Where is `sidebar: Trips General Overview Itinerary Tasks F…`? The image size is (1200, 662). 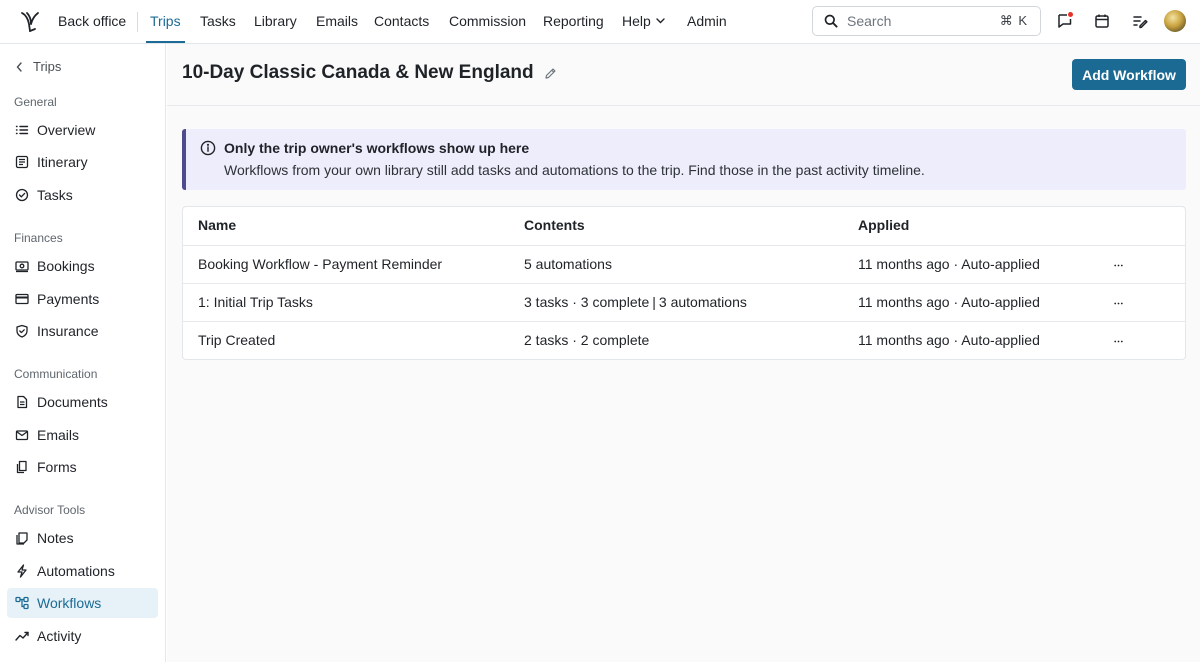 sidebar: Trips General Overview Itinerary Tasks F… is located at coordinates (83, 353).